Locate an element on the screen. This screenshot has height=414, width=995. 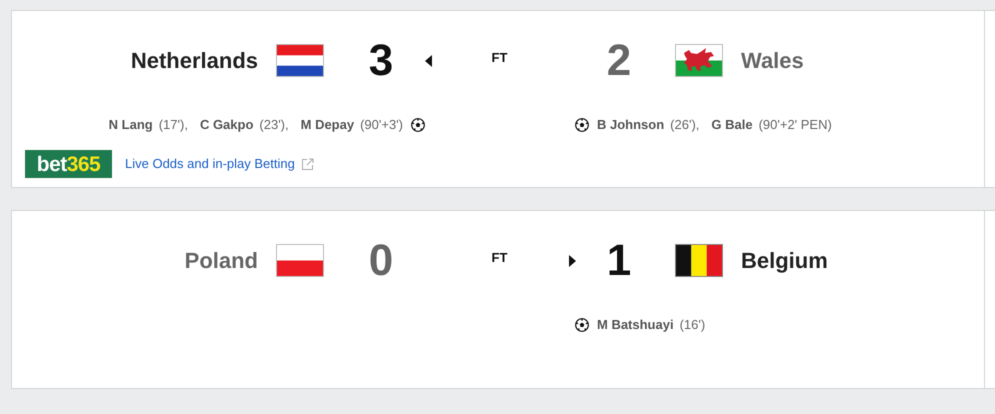
external-link-icon is located at coordinates (307, 164).